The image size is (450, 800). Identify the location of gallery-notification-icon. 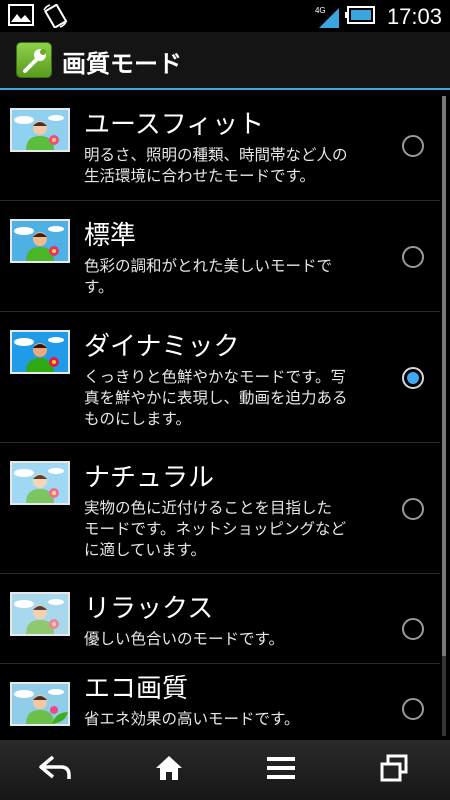
(21, 18).